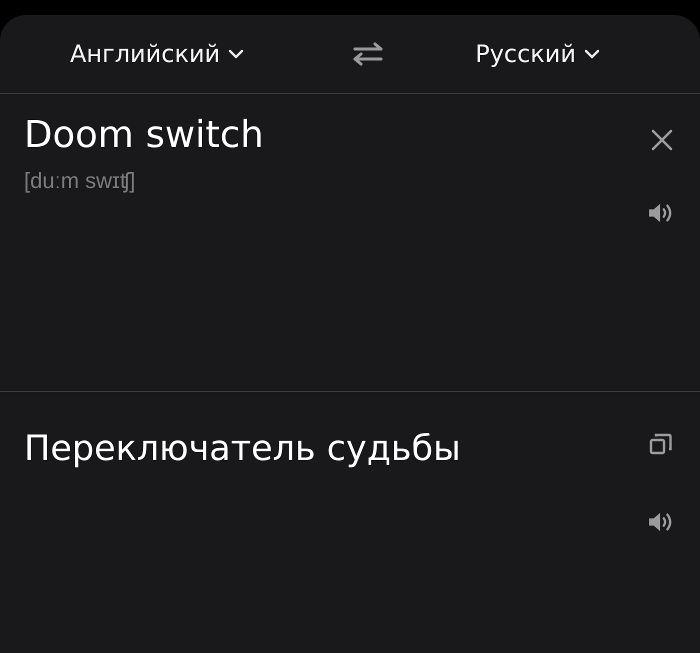 The width and height of the screenshot is (700, 653). Describe the element at coordinates (368, 54) in the screenshot. I see `swap-icon` at that location.